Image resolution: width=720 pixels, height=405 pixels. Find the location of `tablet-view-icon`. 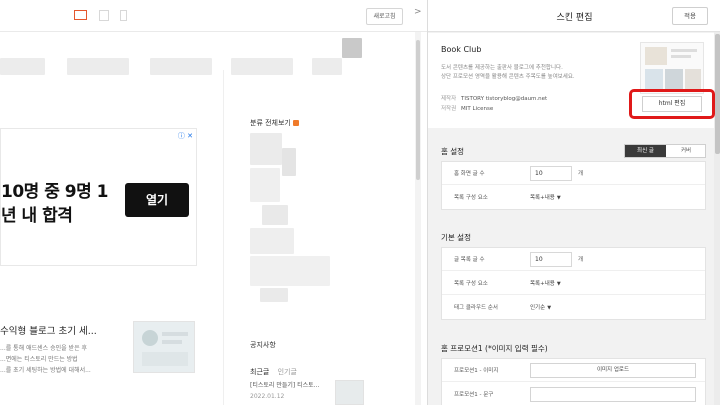

tablet-view-icon is located at coordinates (104, 15).